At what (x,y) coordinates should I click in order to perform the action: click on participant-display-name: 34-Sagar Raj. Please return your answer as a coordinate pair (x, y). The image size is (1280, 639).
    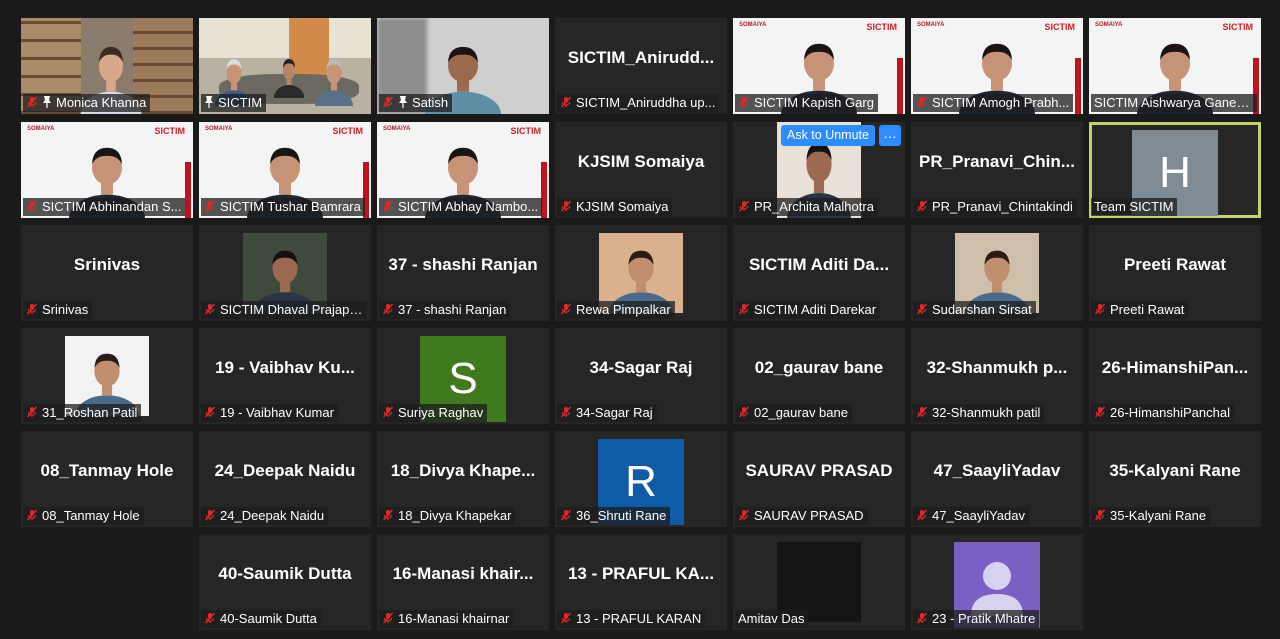
    Looking at the image, I should click on (641, 367).